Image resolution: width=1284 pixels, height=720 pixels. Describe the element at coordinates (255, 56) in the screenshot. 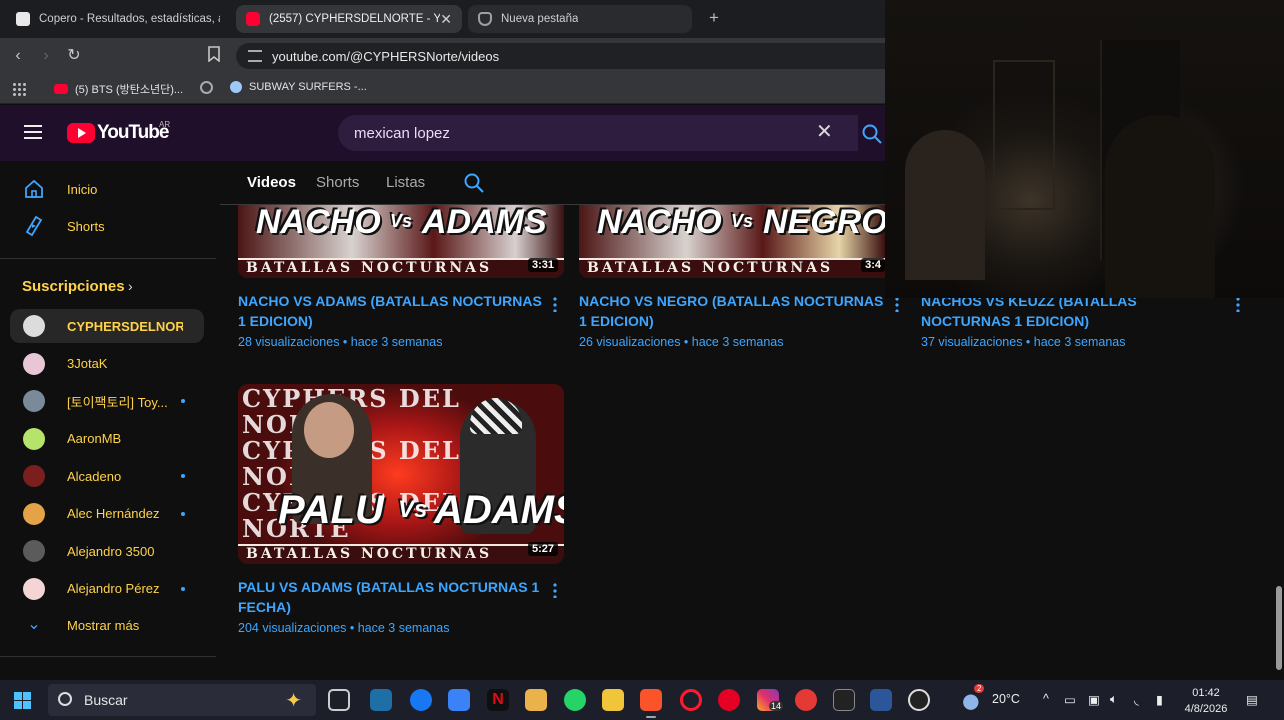

I see `site-settings-icon` at that location.